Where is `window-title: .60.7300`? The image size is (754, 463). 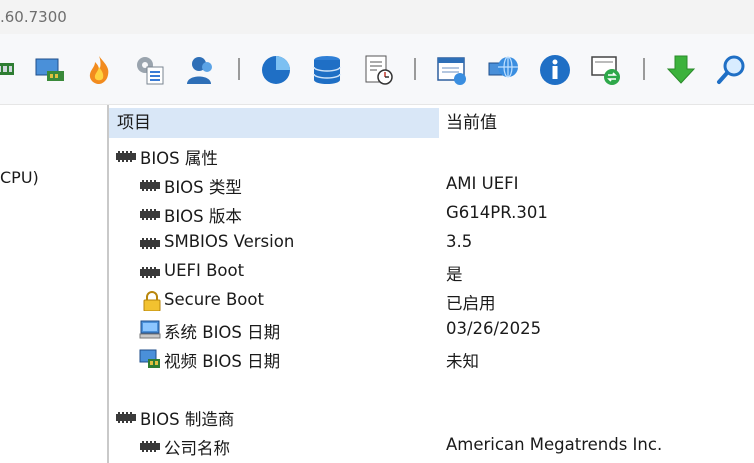
window-title: .60.7300 is located at coordinates (33, 17).